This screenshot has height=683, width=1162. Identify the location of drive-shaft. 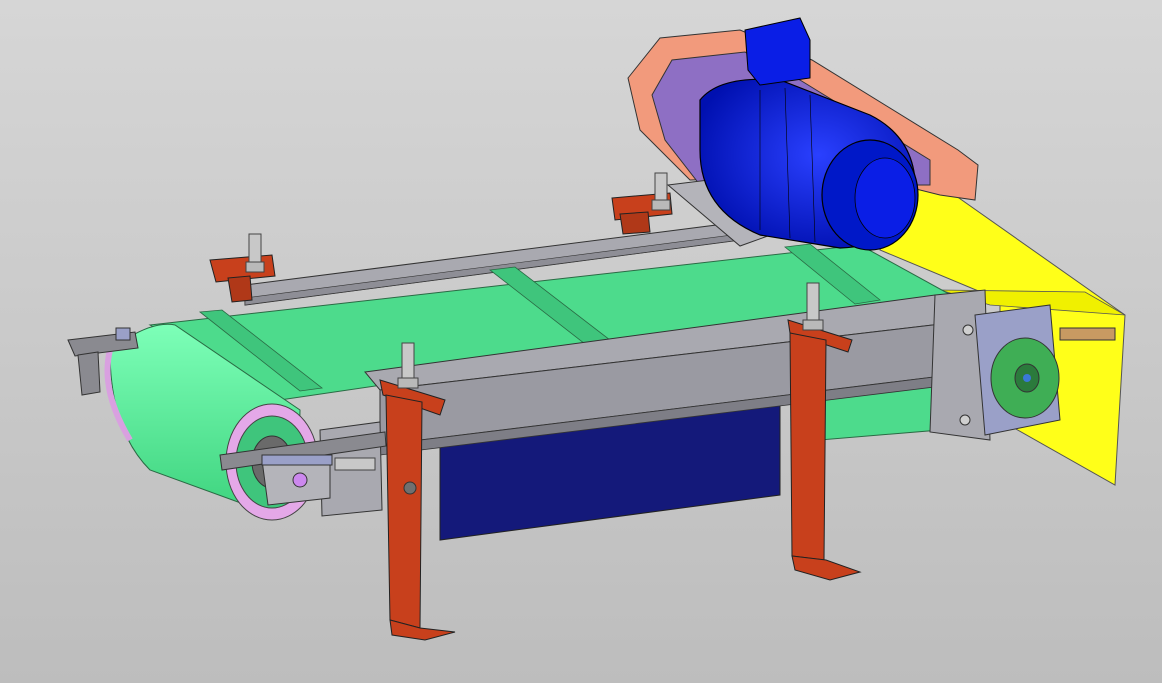
(1087, 334).